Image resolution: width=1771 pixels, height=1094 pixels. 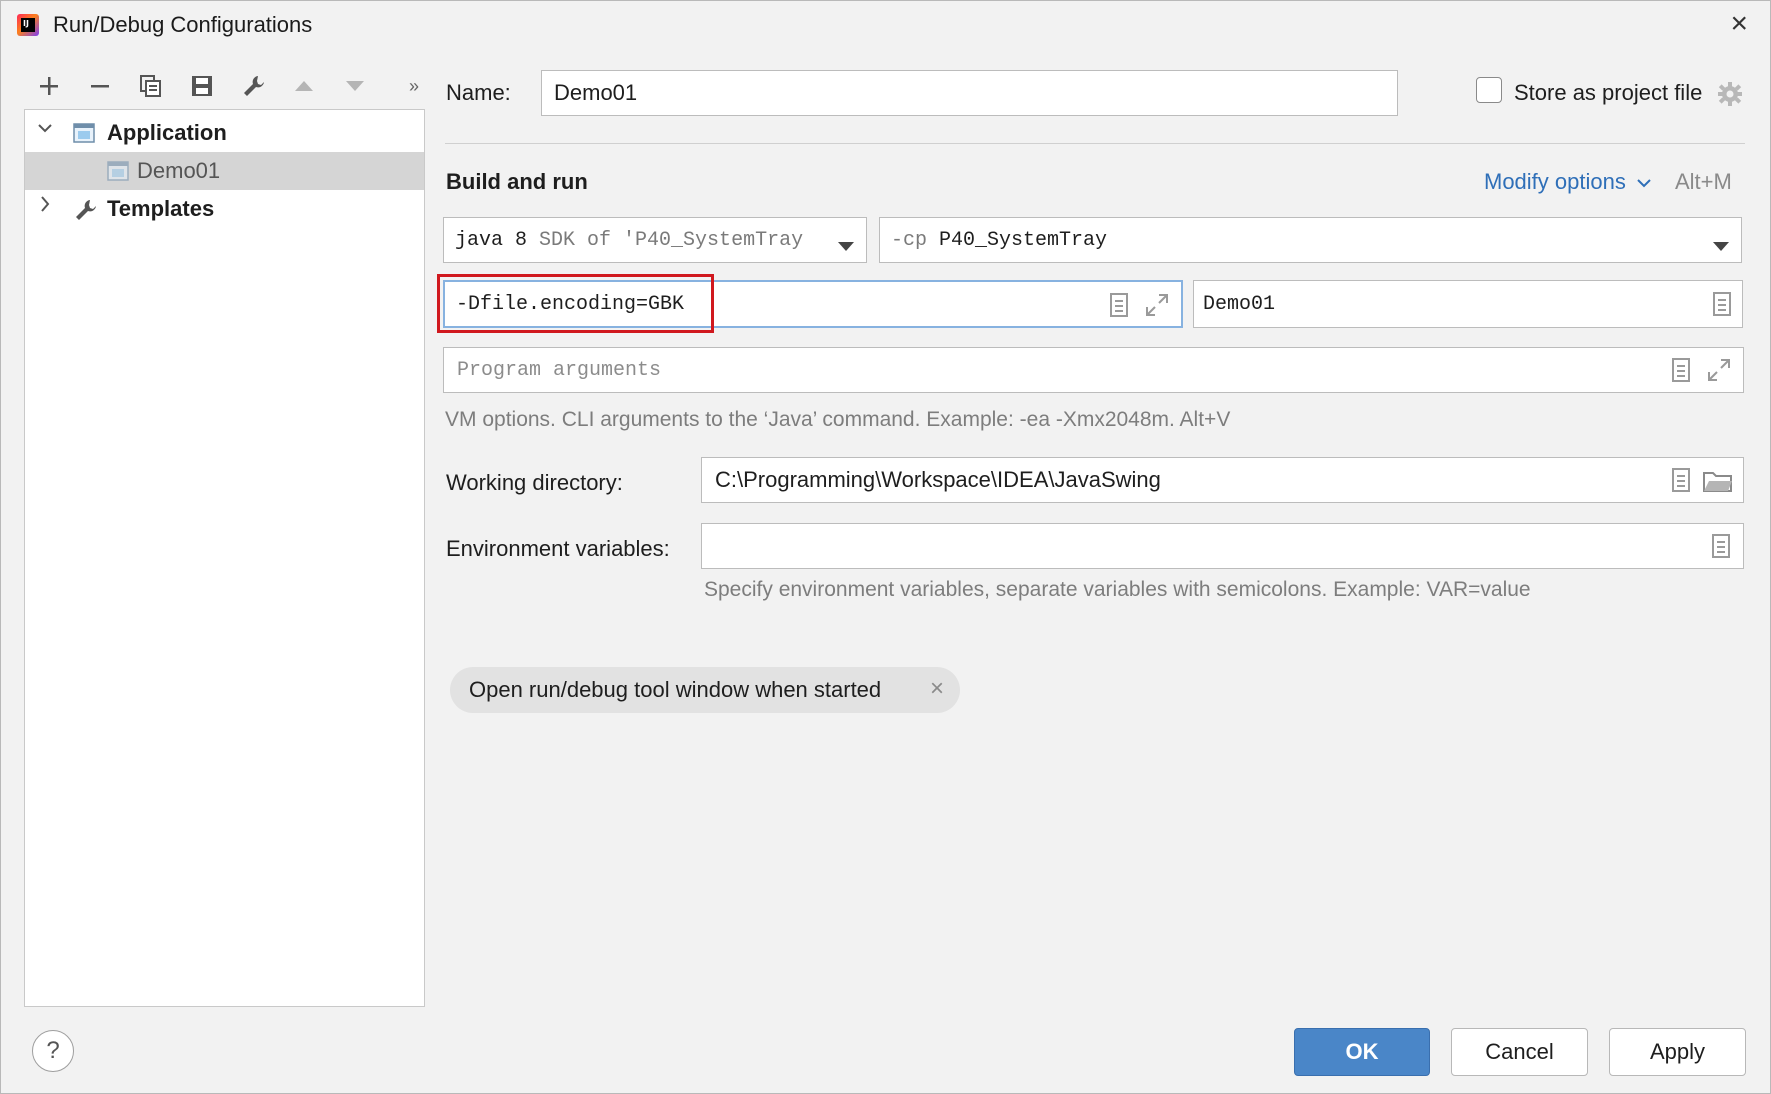 What do you see at coordinates (534, 482) in the screenshot?
I see `working-directory-label: Working directory:` at bounding box center [534, 482].